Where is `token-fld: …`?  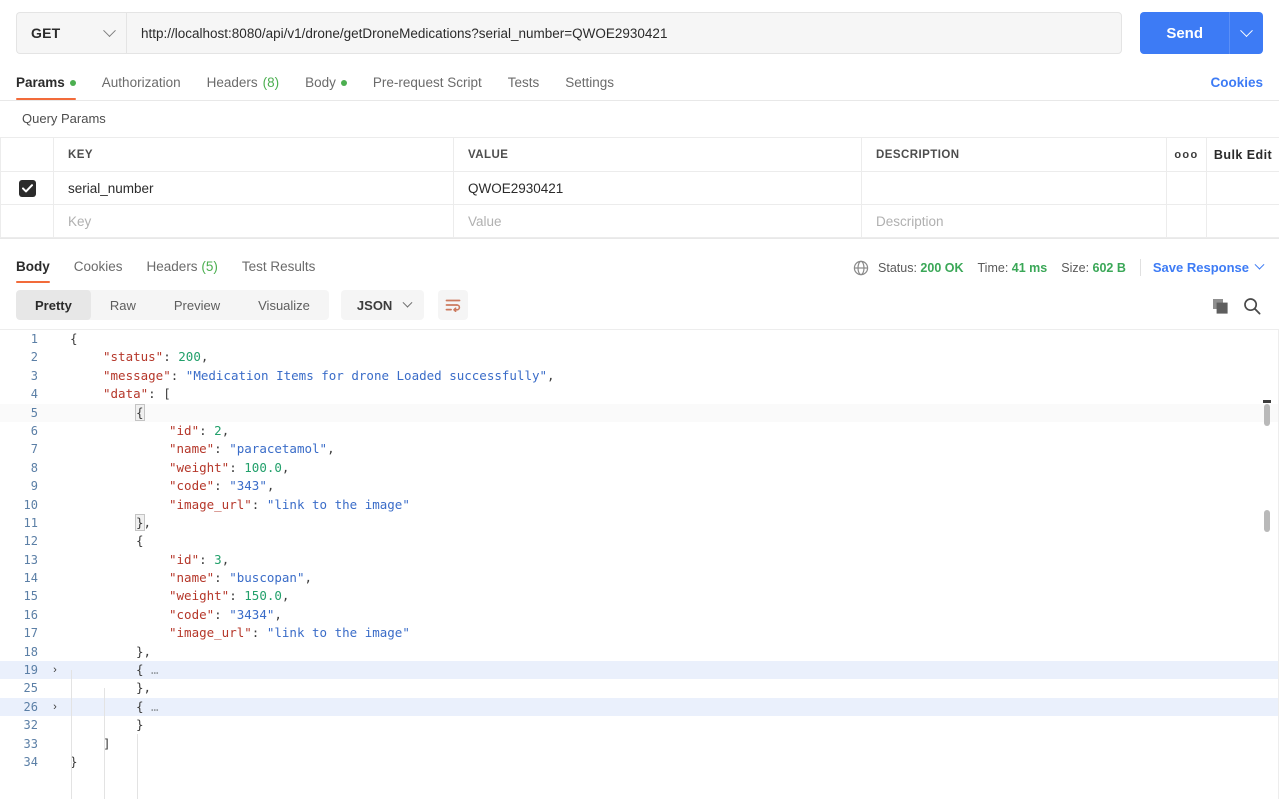 token-fld: … is located at coordinates (151, 706).